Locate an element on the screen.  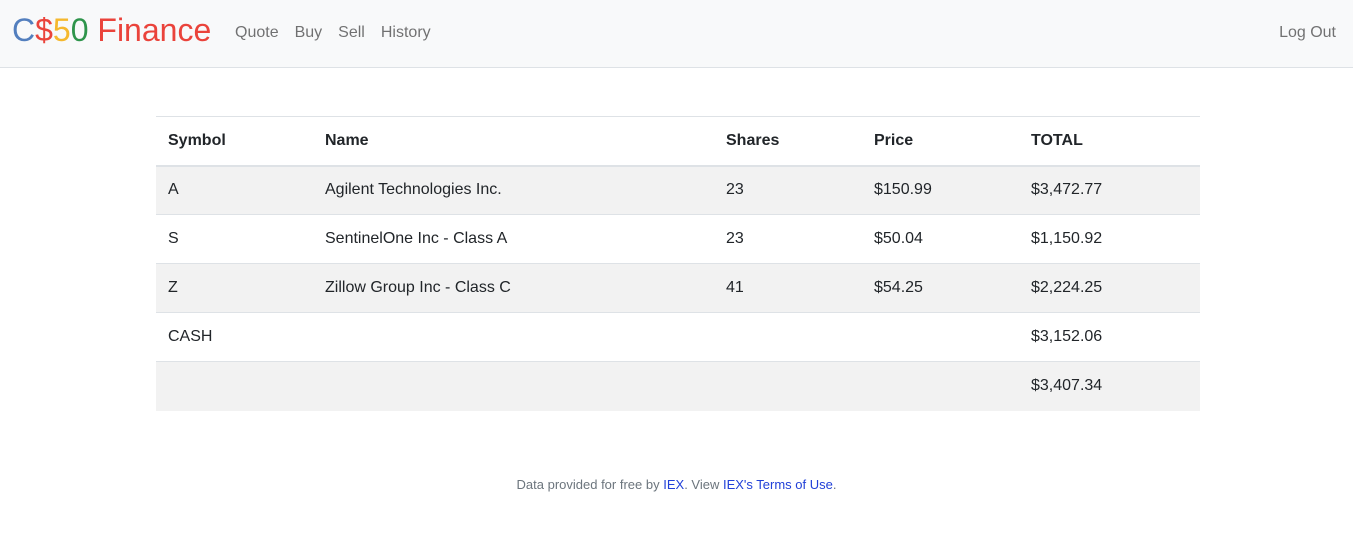
iex-link: IEX is located at coordinates (673, 484).